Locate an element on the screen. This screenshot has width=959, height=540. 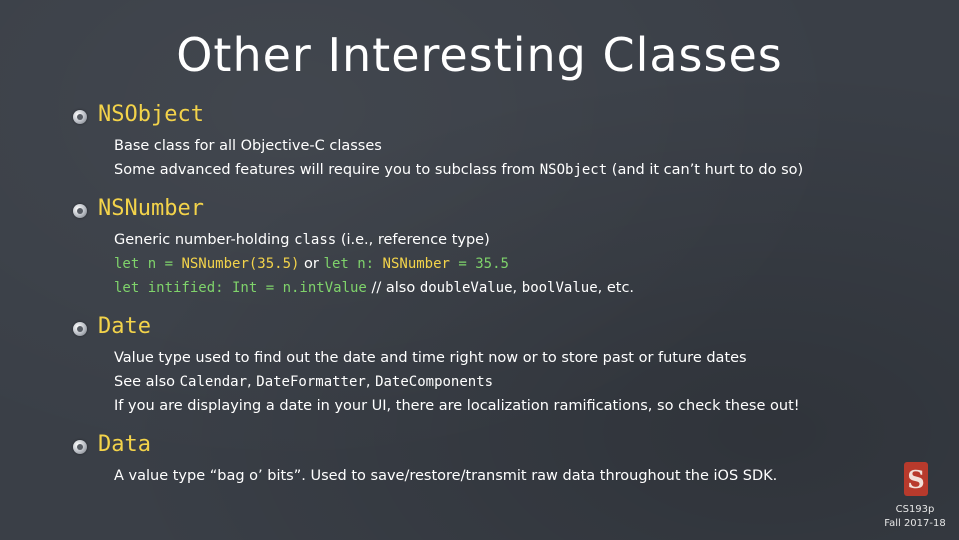
code-span: boolValue is located at coordinates (559, 288).